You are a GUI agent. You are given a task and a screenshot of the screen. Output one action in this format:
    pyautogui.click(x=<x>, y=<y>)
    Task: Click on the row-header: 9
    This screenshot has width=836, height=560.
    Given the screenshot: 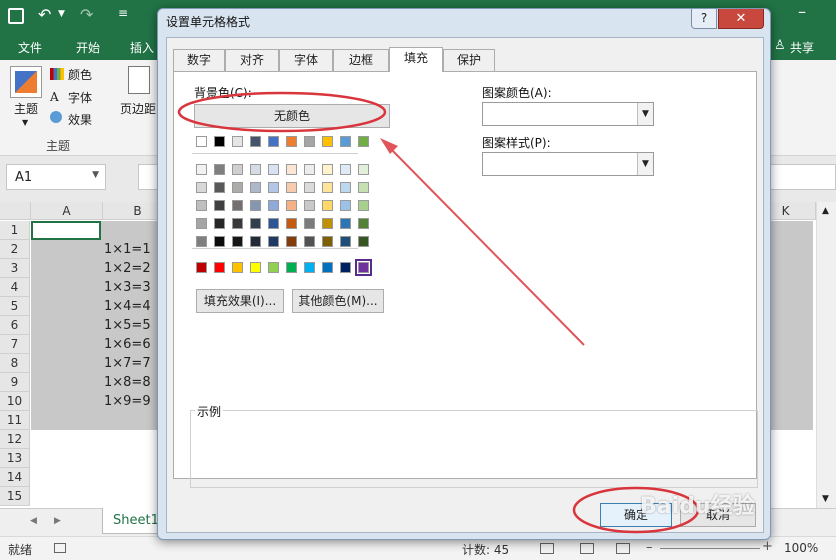 What is the action you would take?
    pyautogui.click(x=15, y=382)
    